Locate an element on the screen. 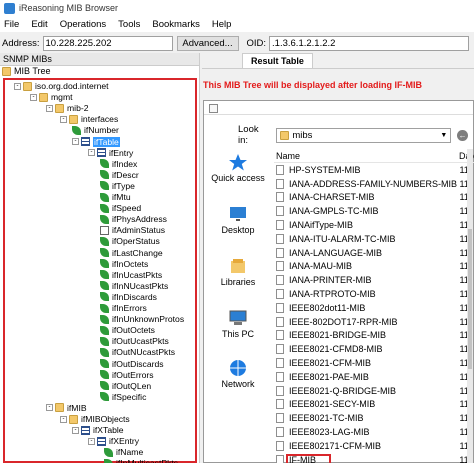  file-row: IEEE8021-CFM-MIB 11/ is located at coordinates (374, 363).